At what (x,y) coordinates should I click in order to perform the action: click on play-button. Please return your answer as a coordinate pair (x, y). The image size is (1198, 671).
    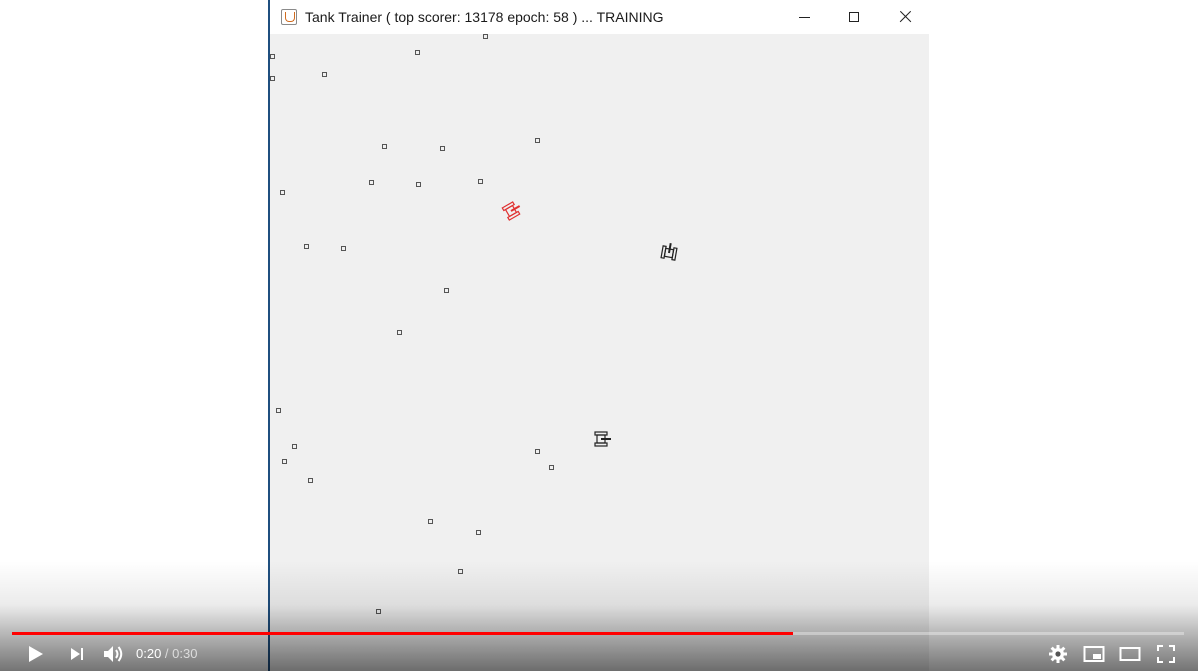
    Looking at the image, I should click on (36, 654).